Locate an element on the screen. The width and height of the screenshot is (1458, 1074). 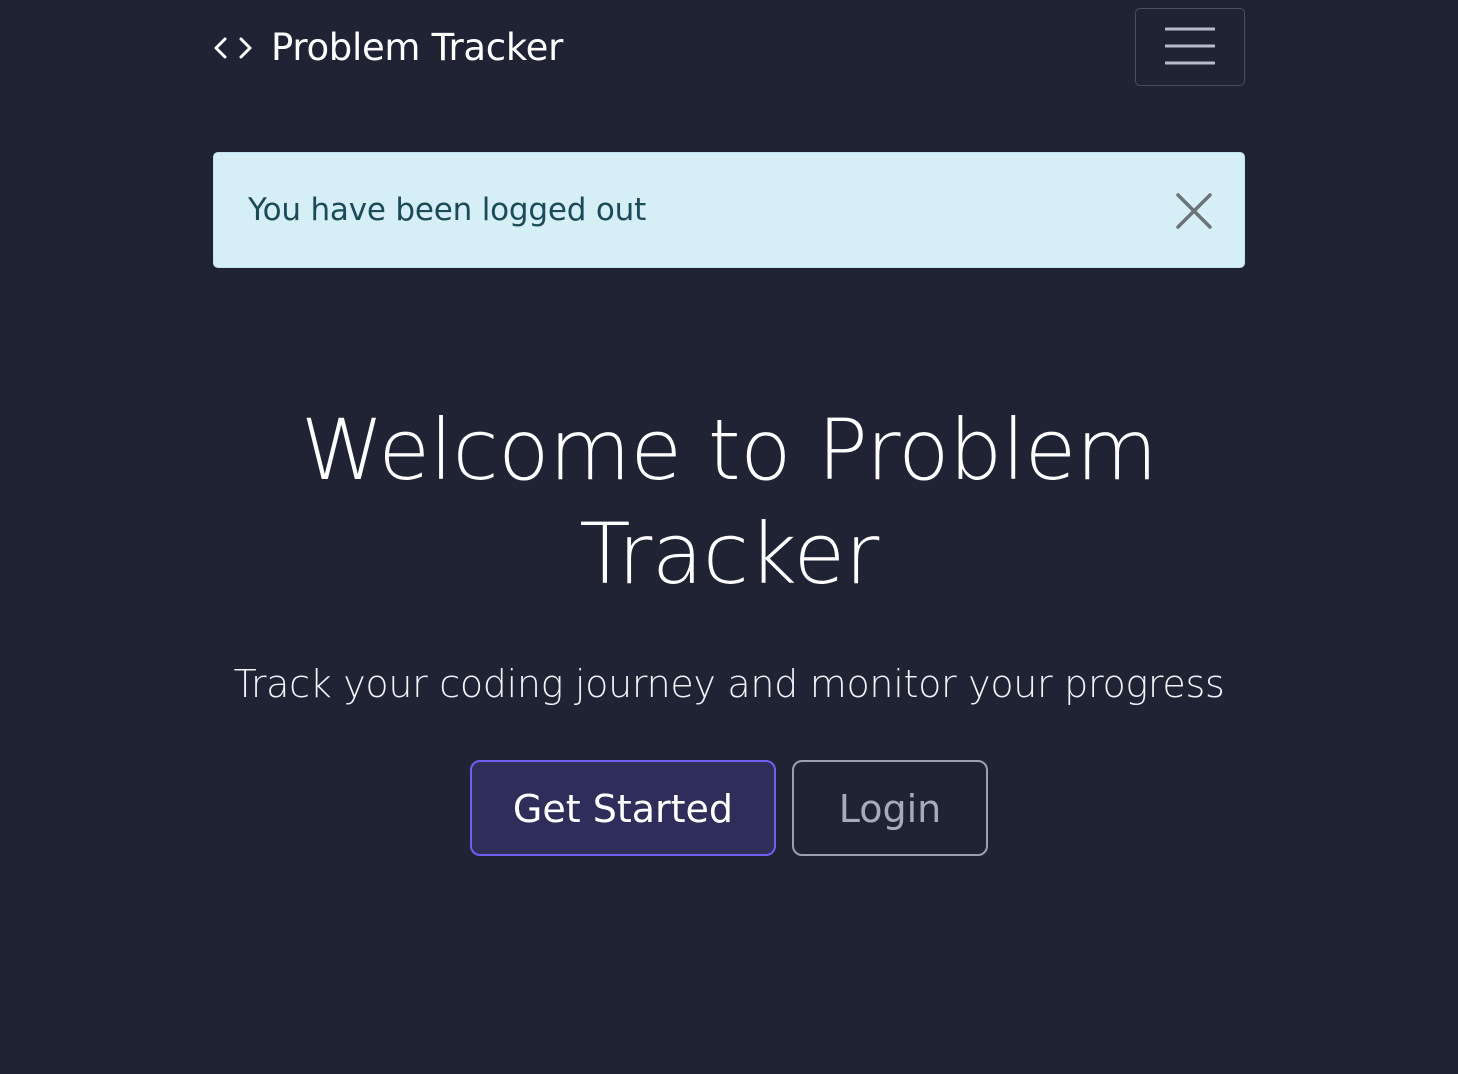
get-started-button: Get Started is located at coordinates (623, 808).